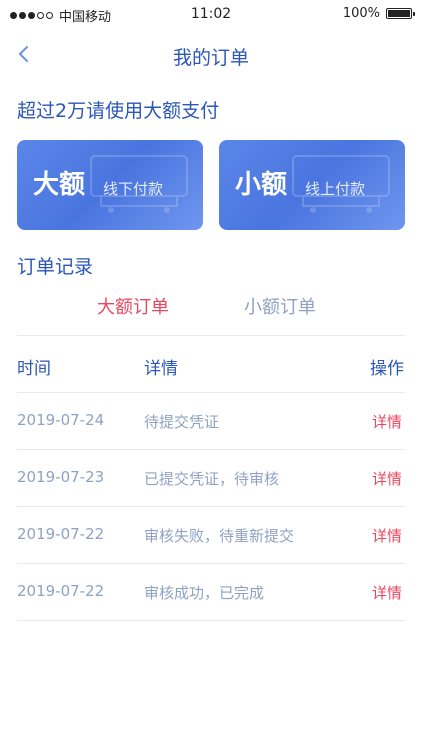 The image size is (422, 750). What do you see at coordinates (55, 267) in the screenshot?
I see `records-title: 订单记录` at bounding box center [55, 267].